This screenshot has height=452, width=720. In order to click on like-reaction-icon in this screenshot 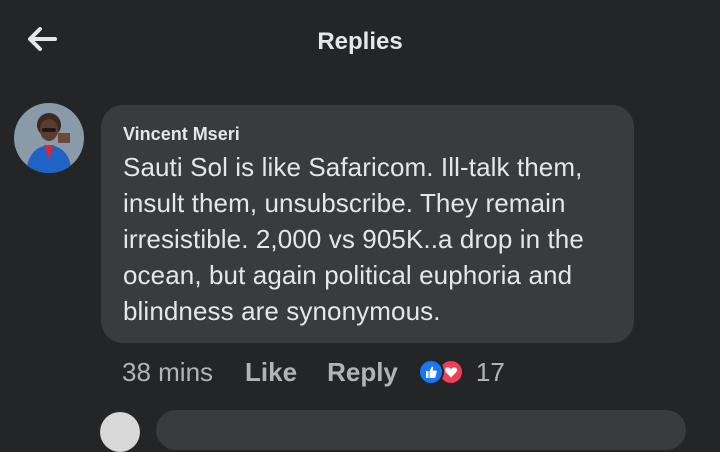, I will do `click(430, 372)`.